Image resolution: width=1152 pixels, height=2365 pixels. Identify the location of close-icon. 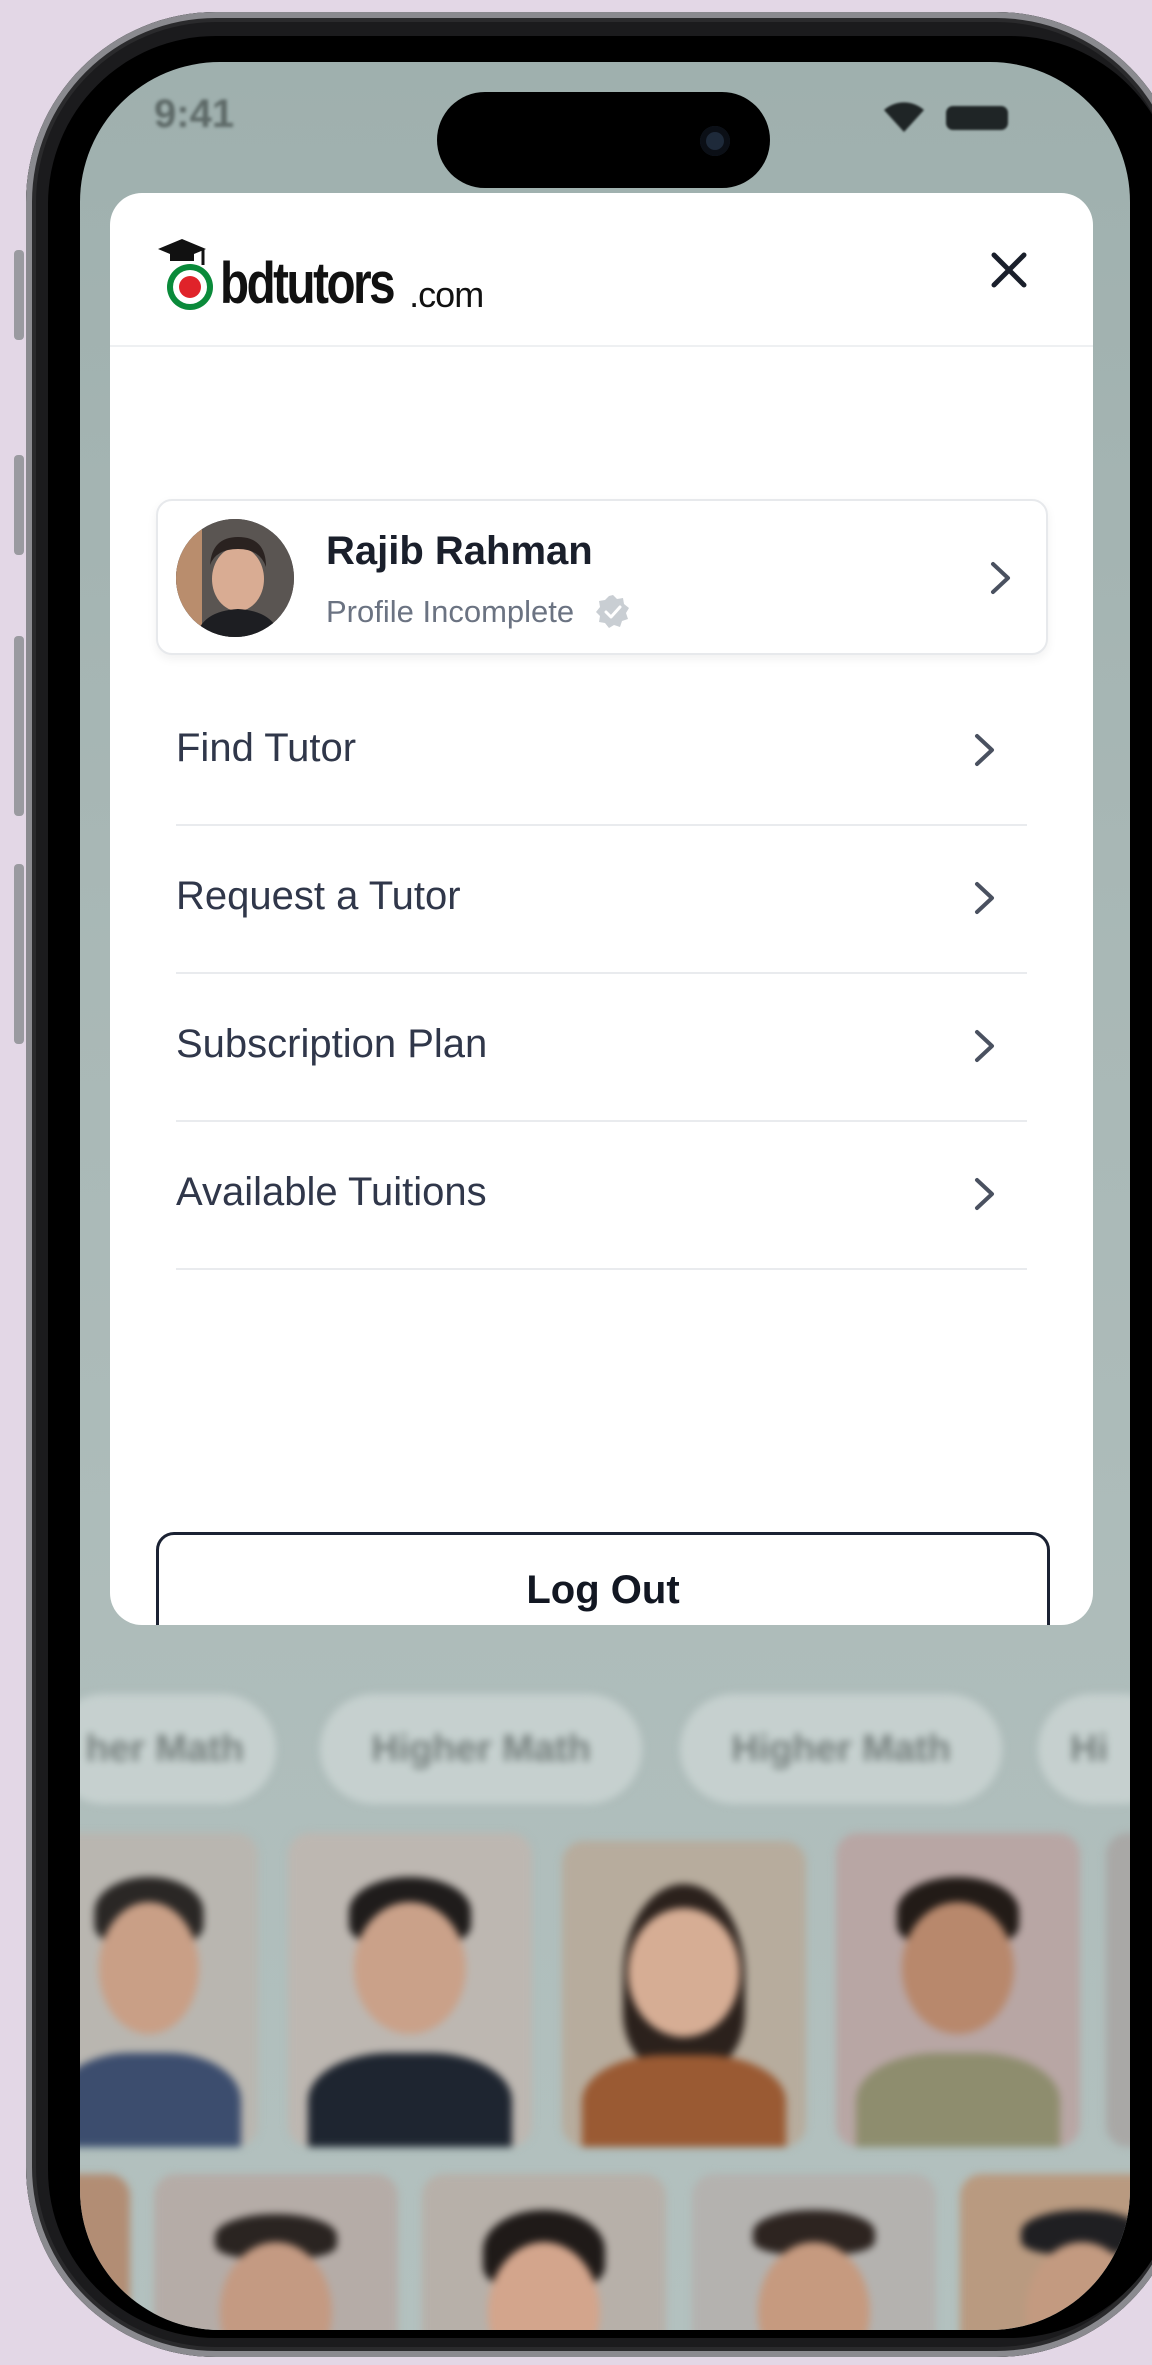
(1009, 270).